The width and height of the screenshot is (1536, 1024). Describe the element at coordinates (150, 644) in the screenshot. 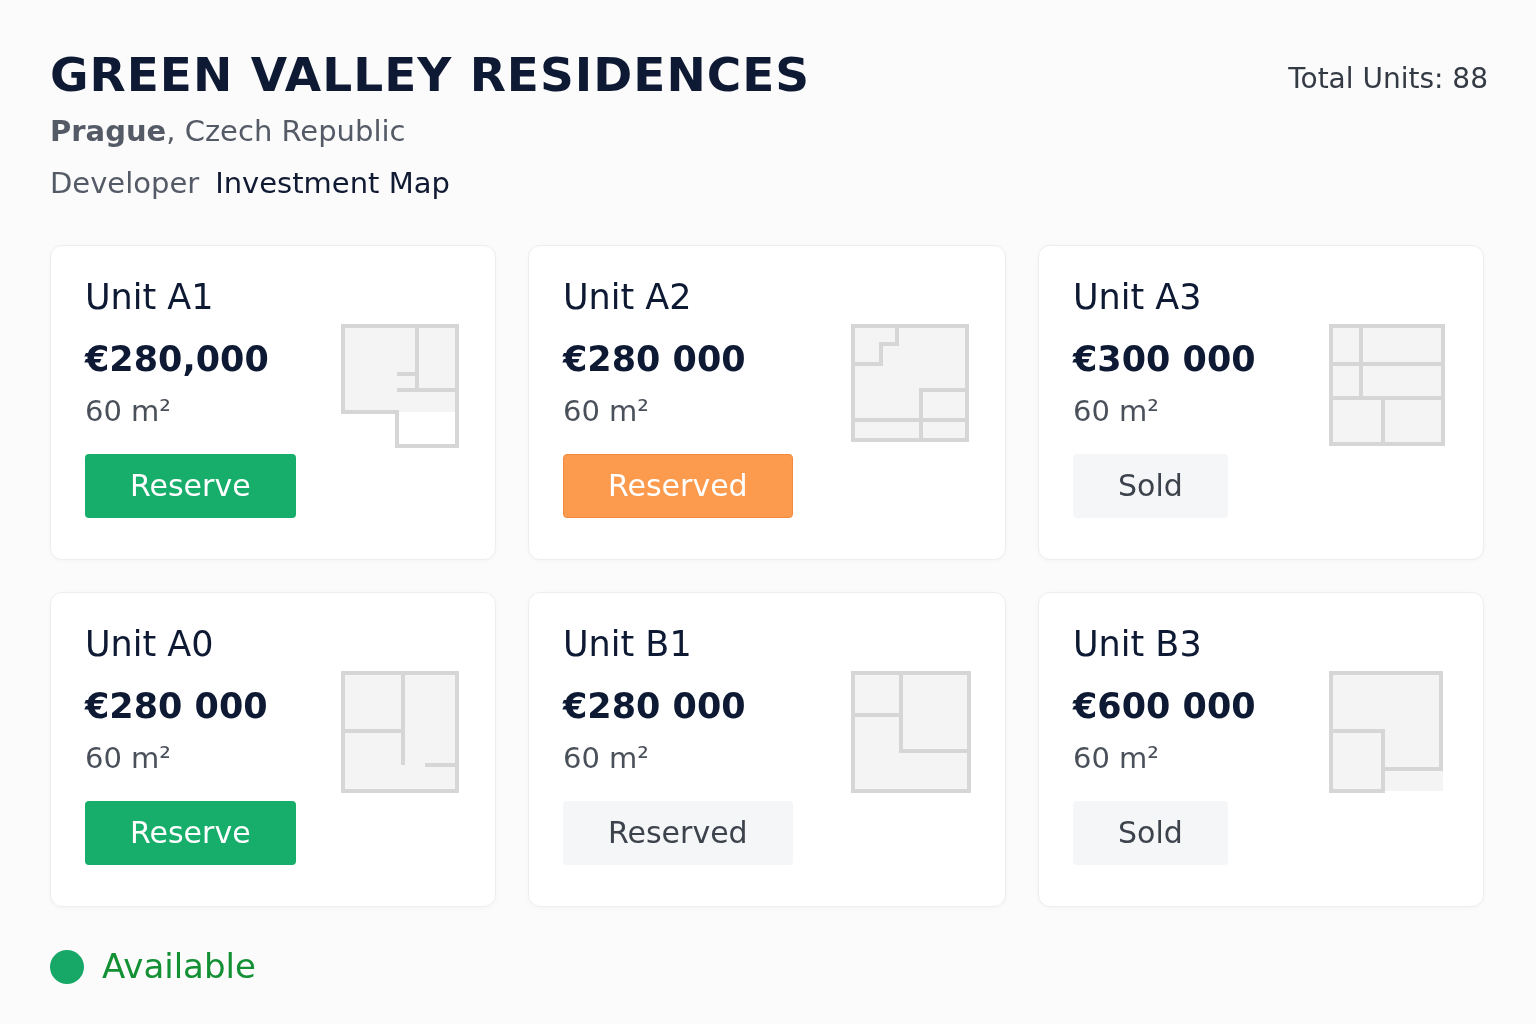

I see `unit-name: Unit A0` at that location.